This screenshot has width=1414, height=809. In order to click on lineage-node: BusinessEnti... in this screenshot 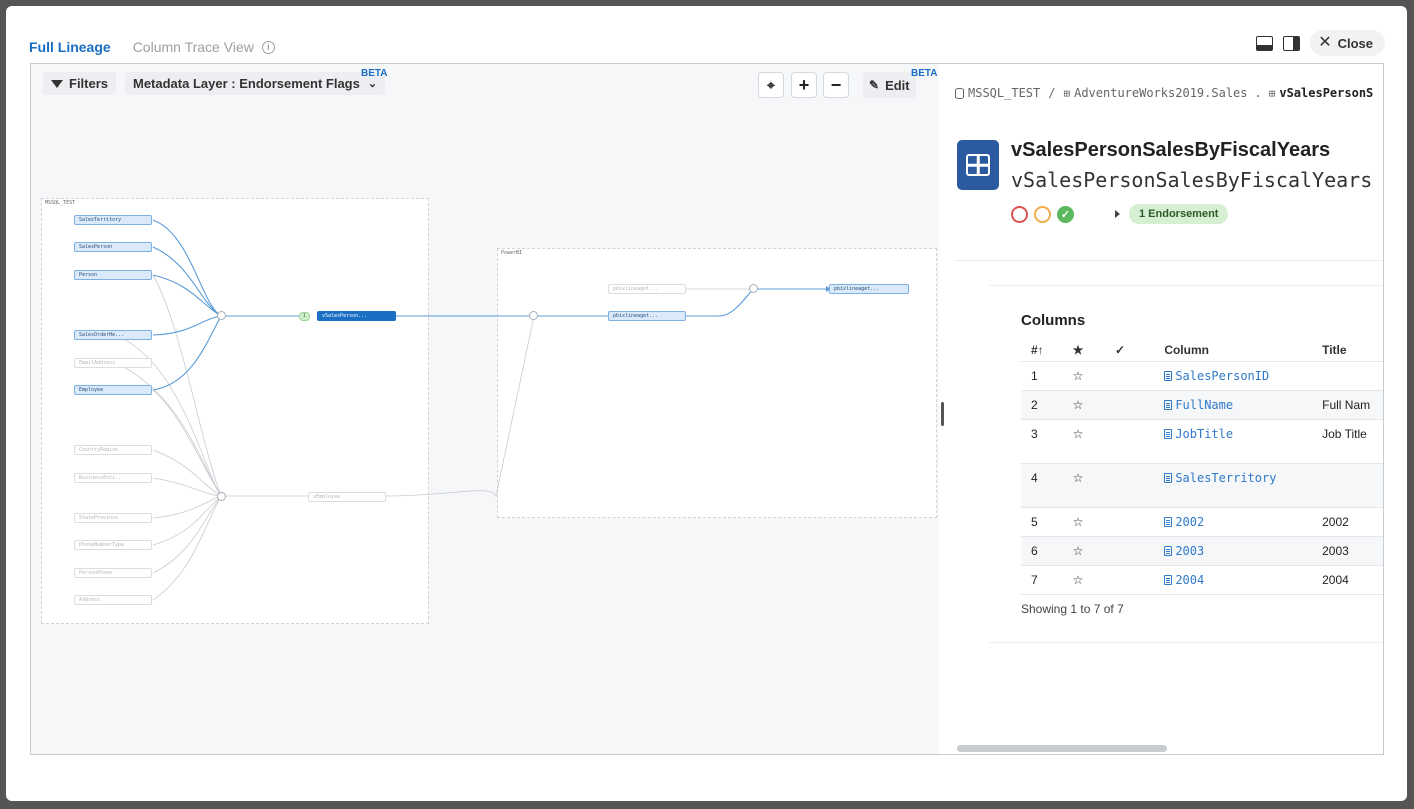, I will do `click(113, 478)`.